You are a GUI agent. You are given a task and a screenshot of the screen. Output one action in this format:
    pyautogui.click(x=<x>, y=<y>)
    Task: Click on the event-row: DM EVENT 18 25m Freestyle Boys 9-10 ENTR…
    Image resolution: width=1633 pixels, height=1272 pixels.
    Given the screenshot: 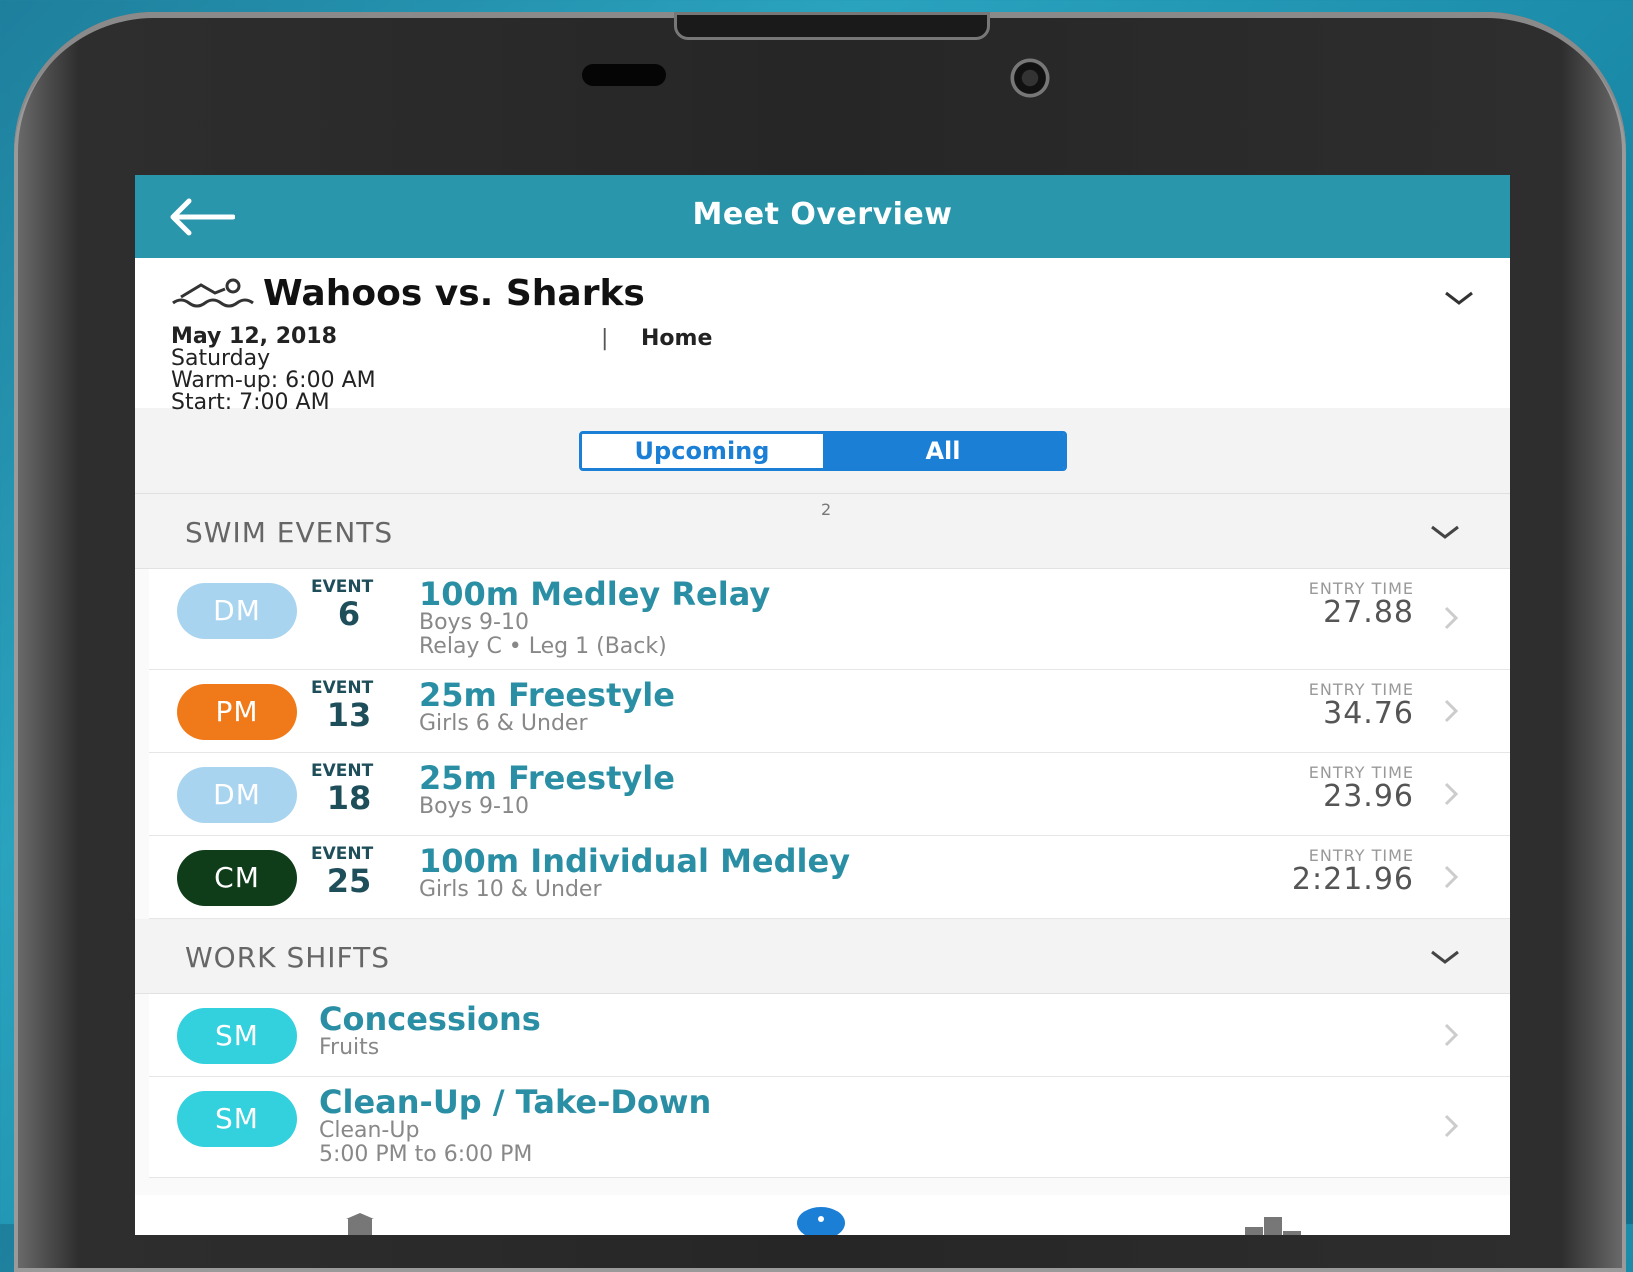 What is the action you would take?
    pyautogui.click(x=829, y=794)
    